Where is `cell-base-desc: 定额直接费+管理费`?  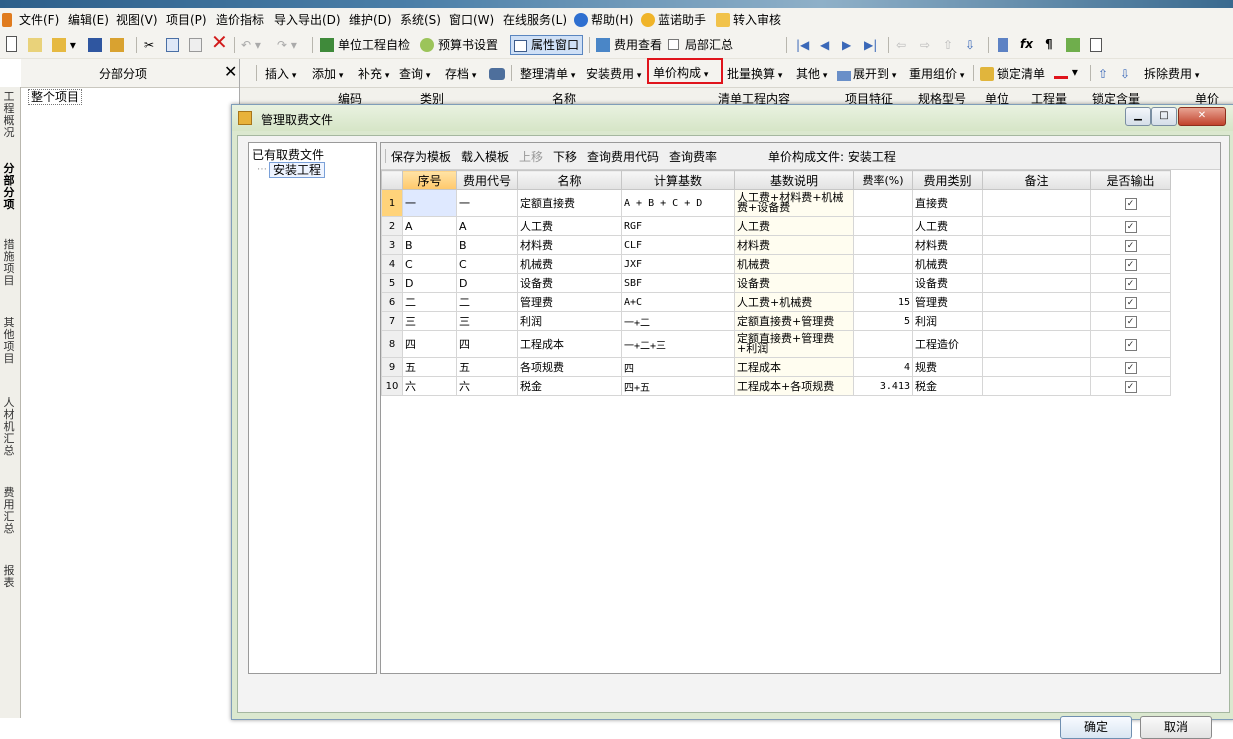 cell-base-desc: 定额直接费+管理费 is located at coordinates (794, 321).